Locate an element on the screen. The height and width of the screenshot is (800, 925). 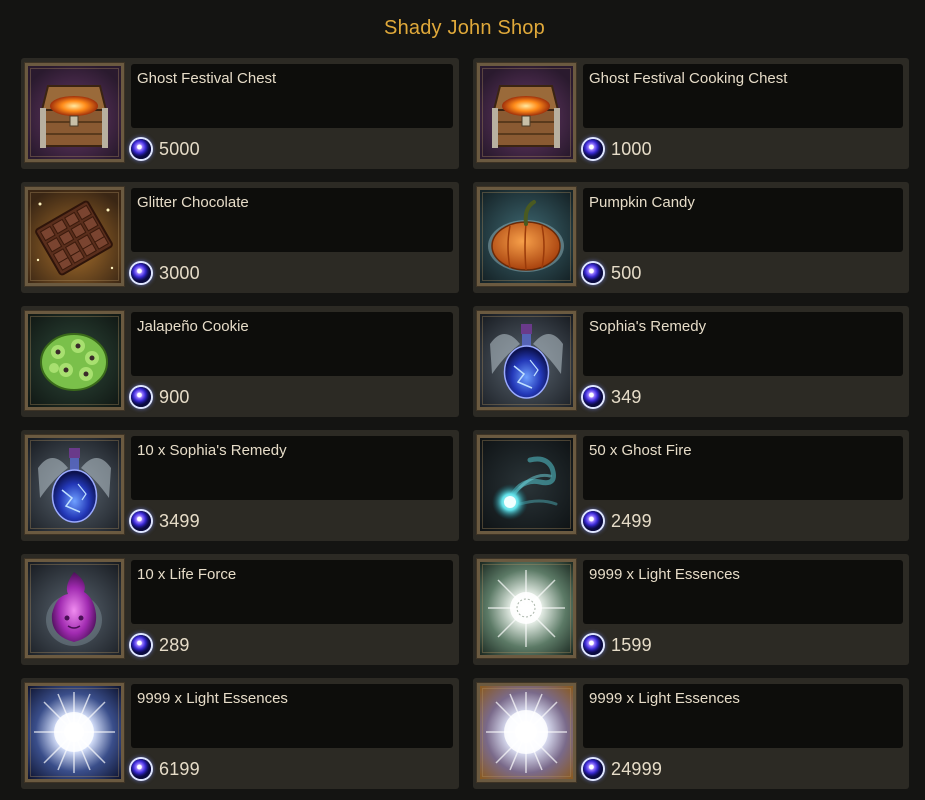
item-name: Pumpkin Candy is located at coordinates (743, 220).